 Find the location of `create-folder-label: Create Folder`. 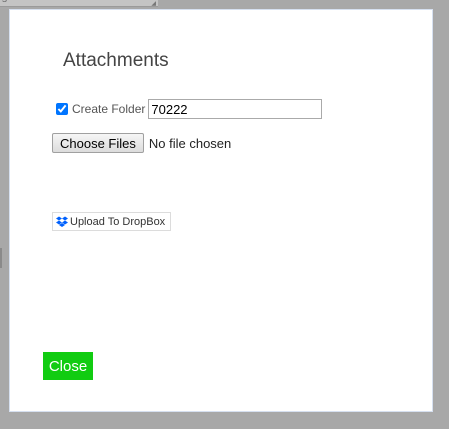

create-folder-label: Create Folder is located at coordinates (109, 109).